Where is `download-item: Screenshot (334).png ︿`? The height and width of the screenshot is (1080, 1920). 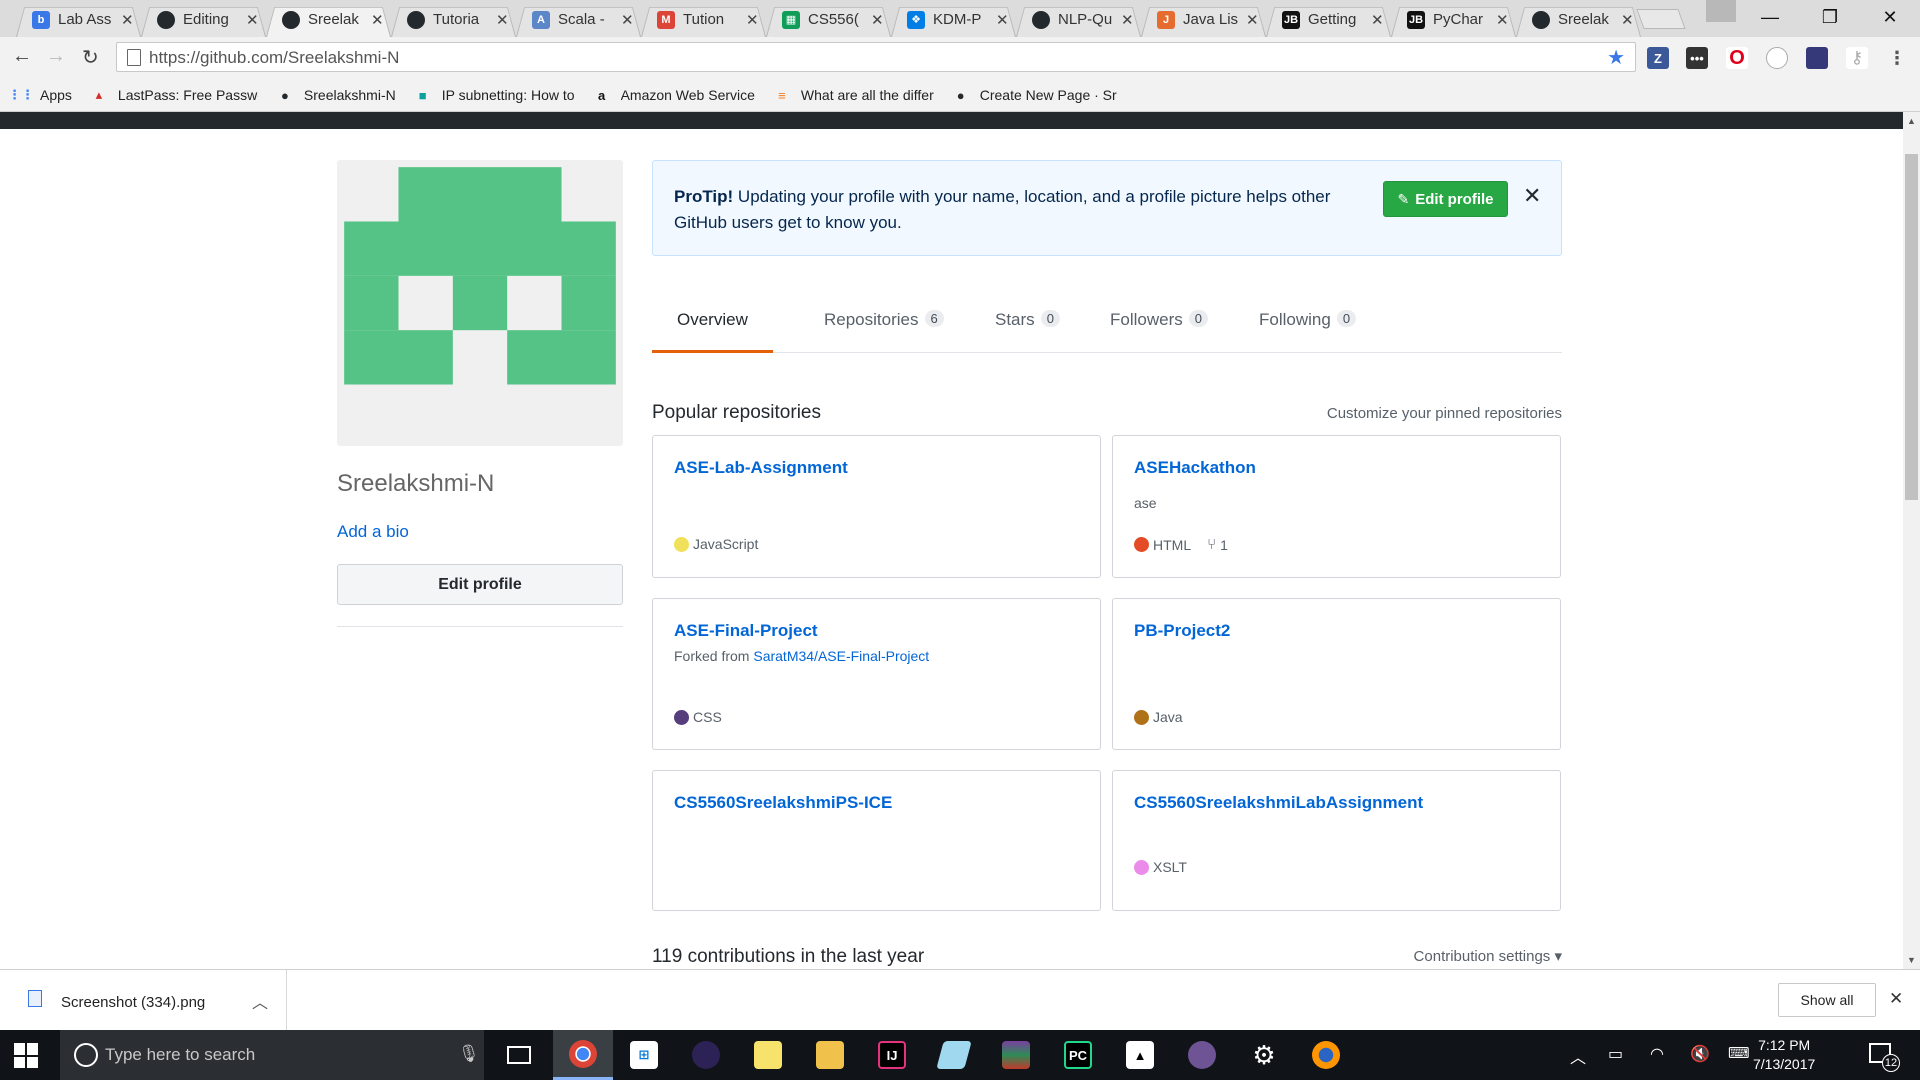
download-item: Screenshot (334).png ︿ is located at coordinates (143, 1000).